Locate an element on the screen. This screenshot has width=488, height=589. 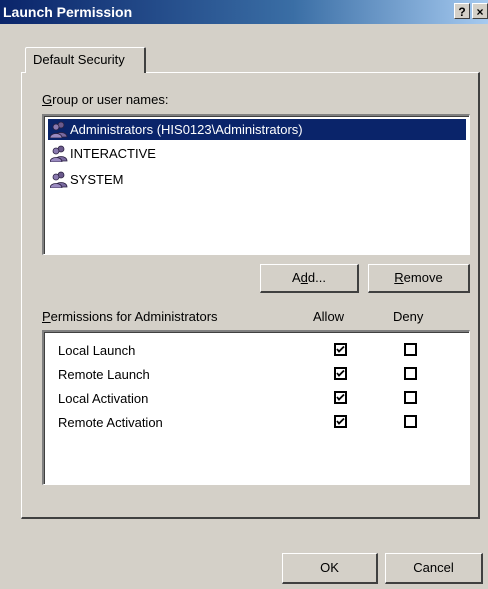
permissions-label: Permissions for Administrators is located at coordinates (130, 316).